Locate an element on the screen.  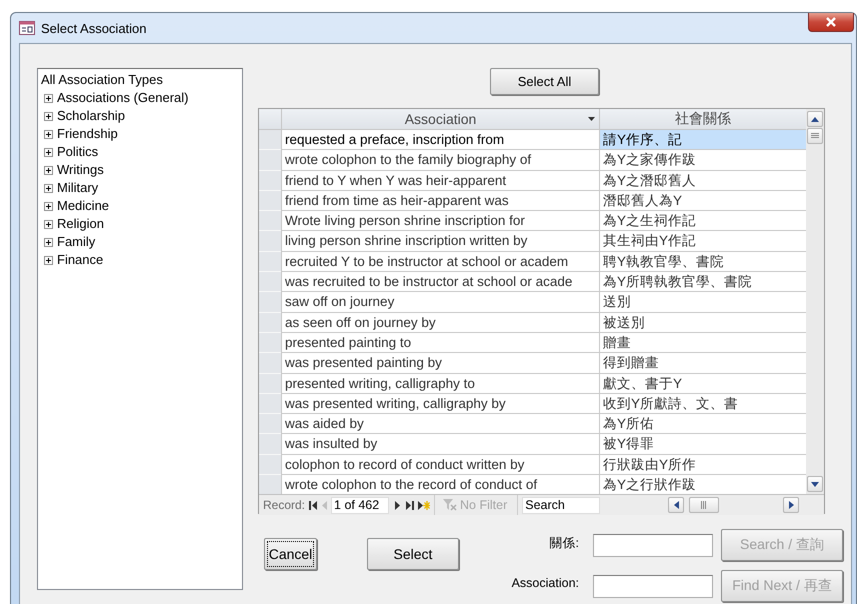
tree-item: Politics is located at coordinates (77, 152).